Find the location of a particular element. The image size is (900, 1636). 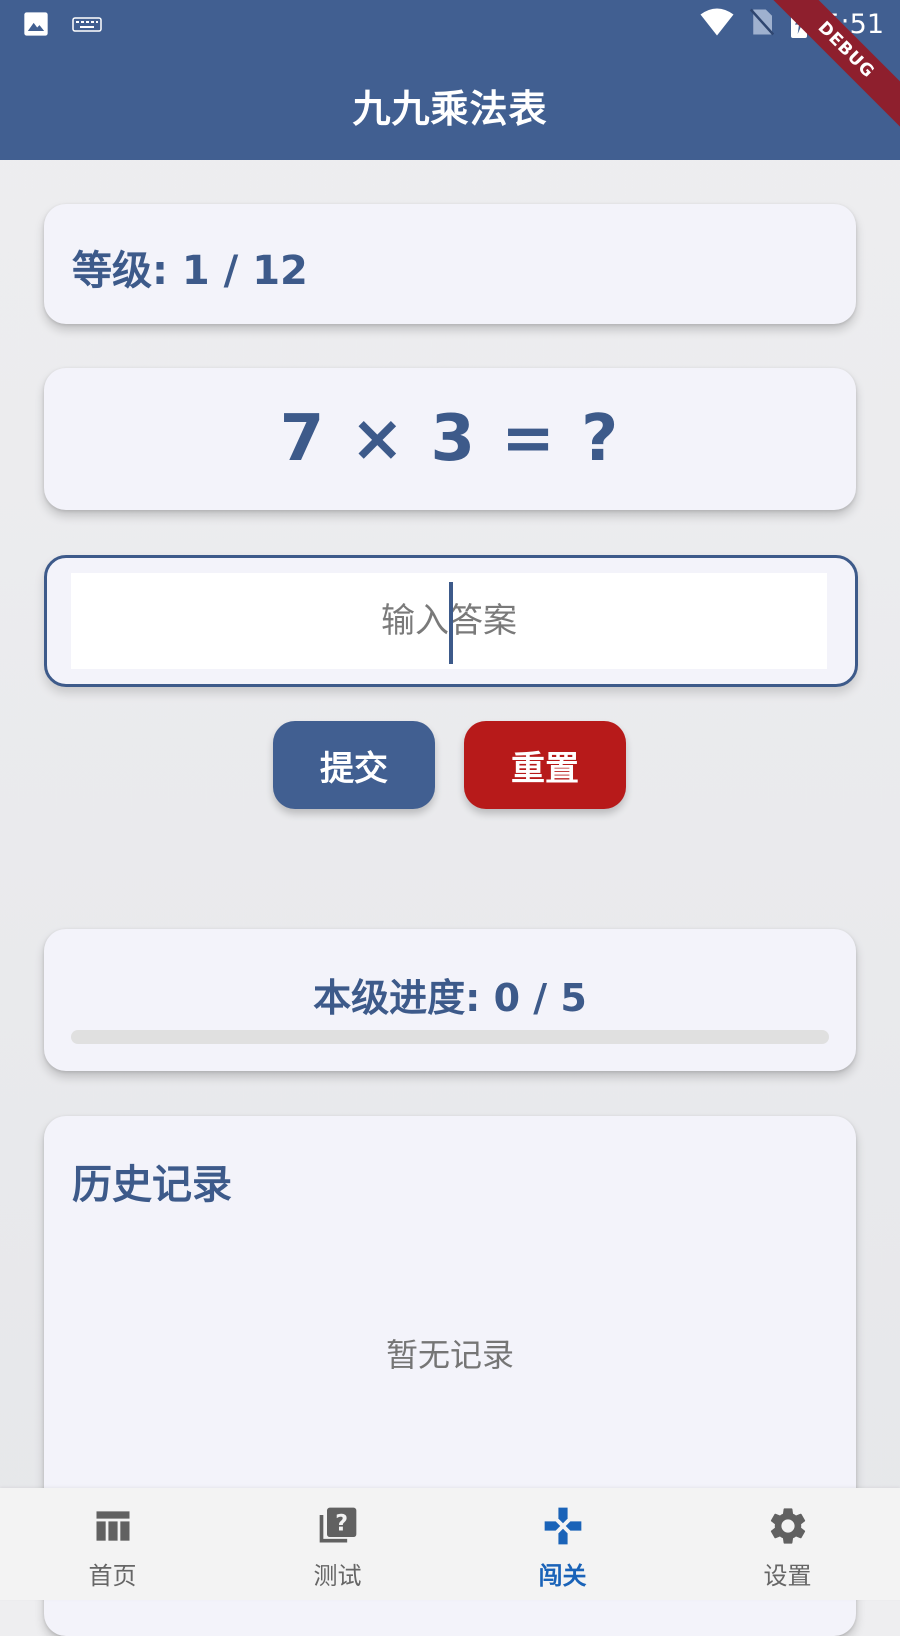

image-icon is located at coordinates (36, 26).